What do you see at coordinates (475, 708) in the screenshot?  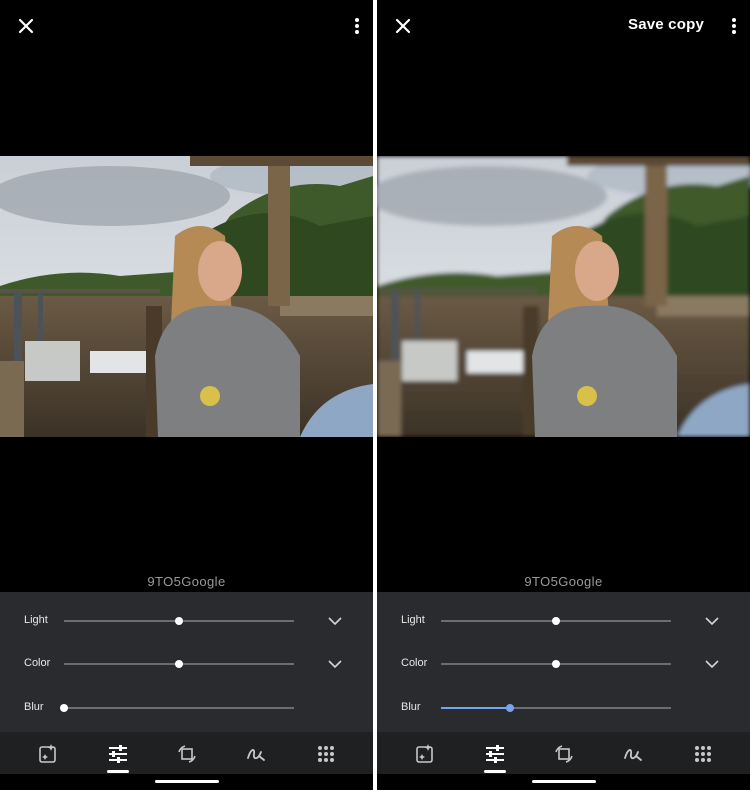 I see `blur-slider-fill` at bounding box center [475, 708].